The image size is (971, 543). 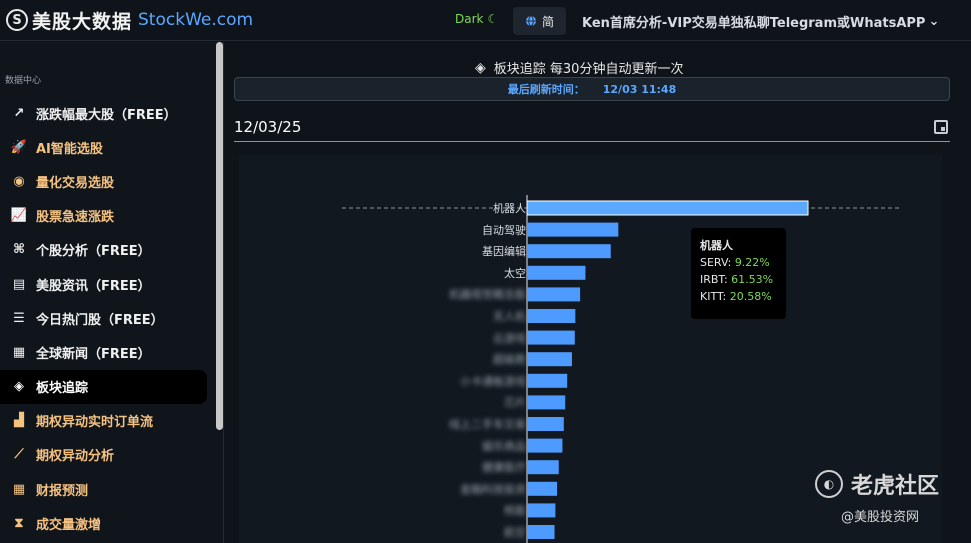 What do you see at coordinates (69, 149) in the screenshot?
I see `sidebar-item-label: AI智能选股` at bounding box center [69, 149].